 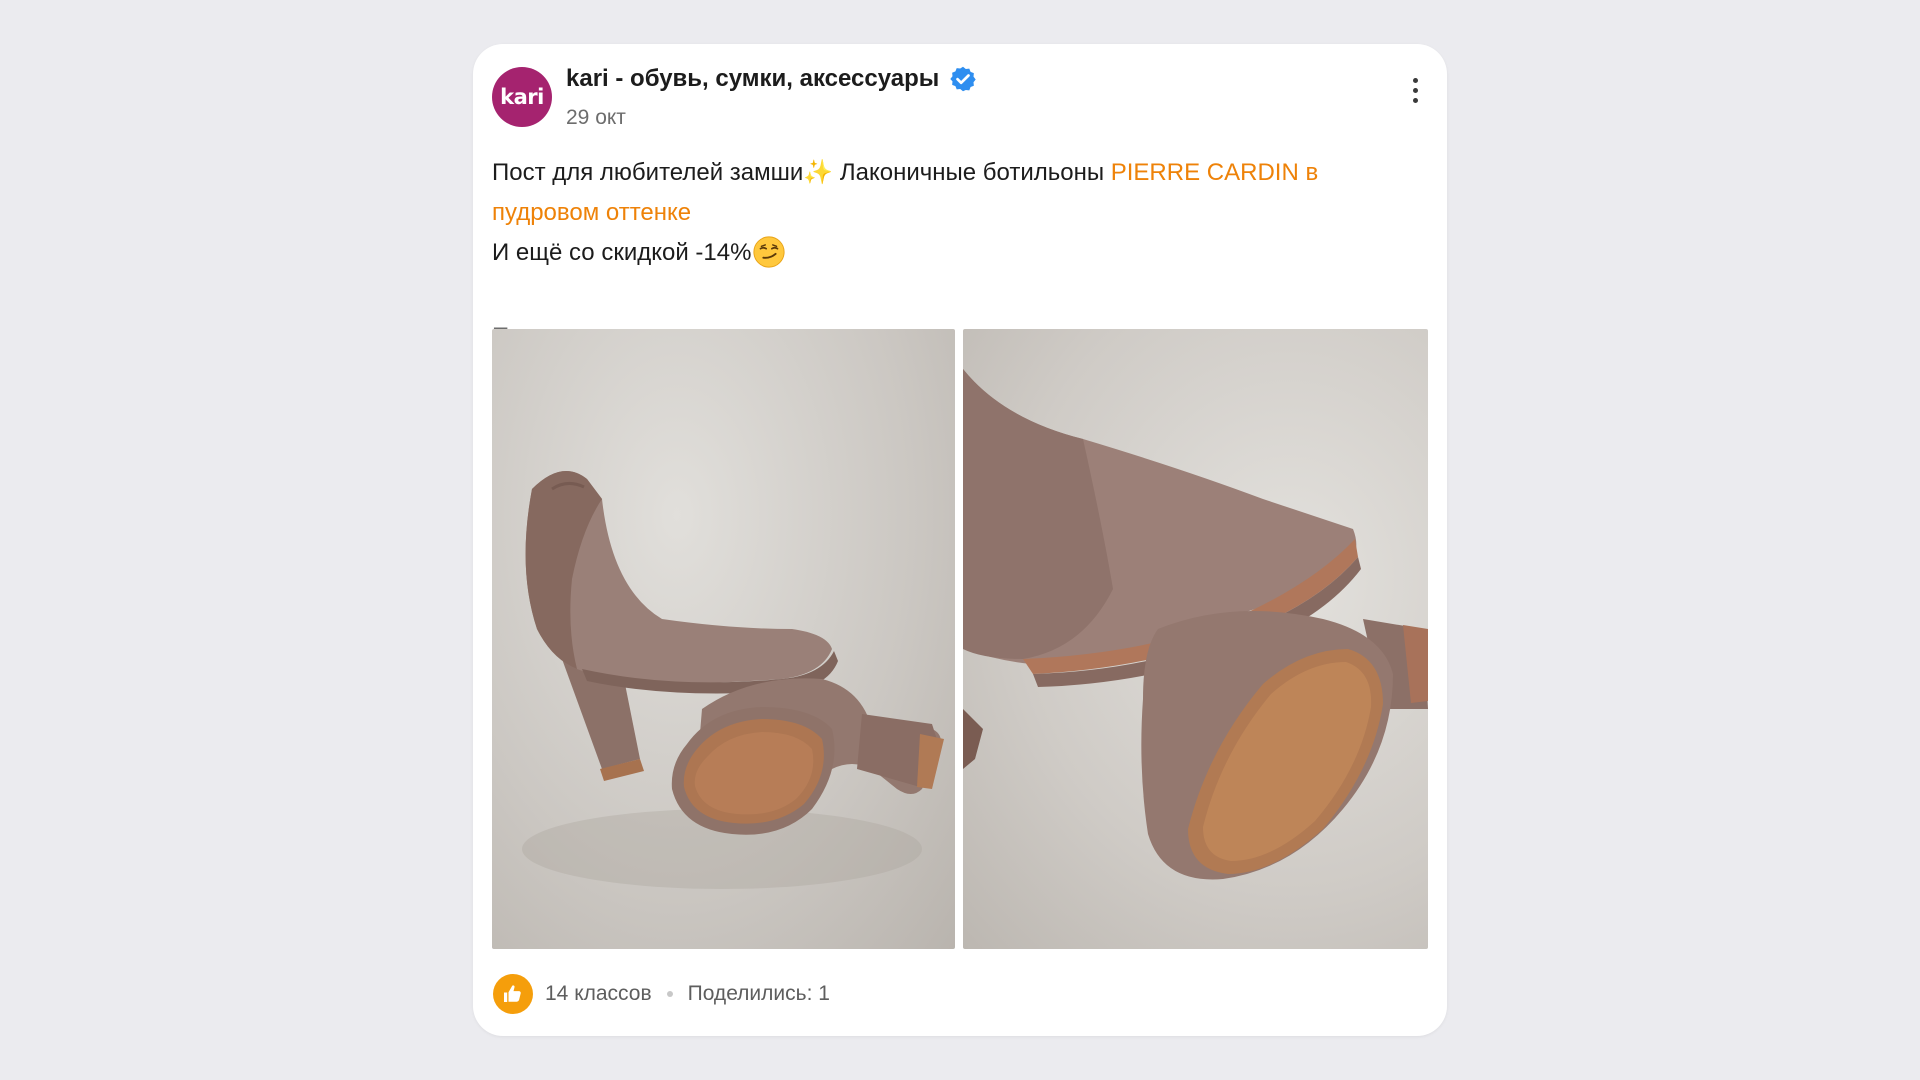 What do you see at coordinates (963, 79) in the screenshot?
I see `verified-check-icon` at bounding box center [963, 79].